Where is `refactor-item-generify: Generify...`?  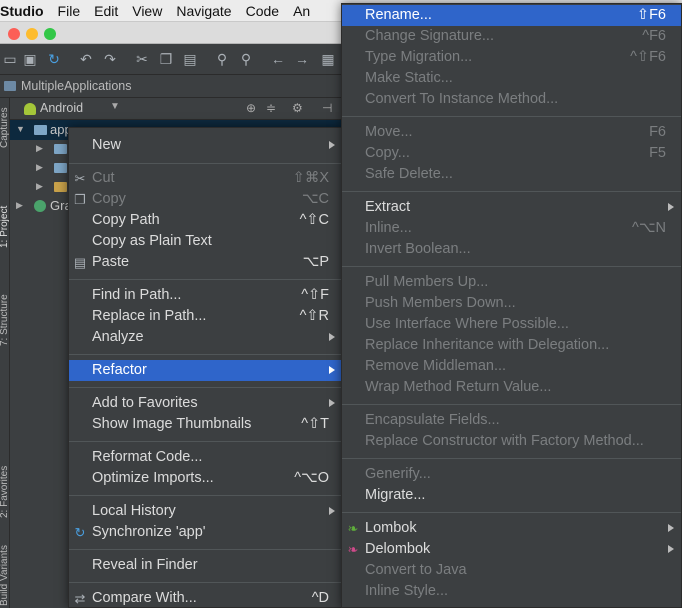 refactor-item-generify: Generify... is located at coordinates (511, 474).